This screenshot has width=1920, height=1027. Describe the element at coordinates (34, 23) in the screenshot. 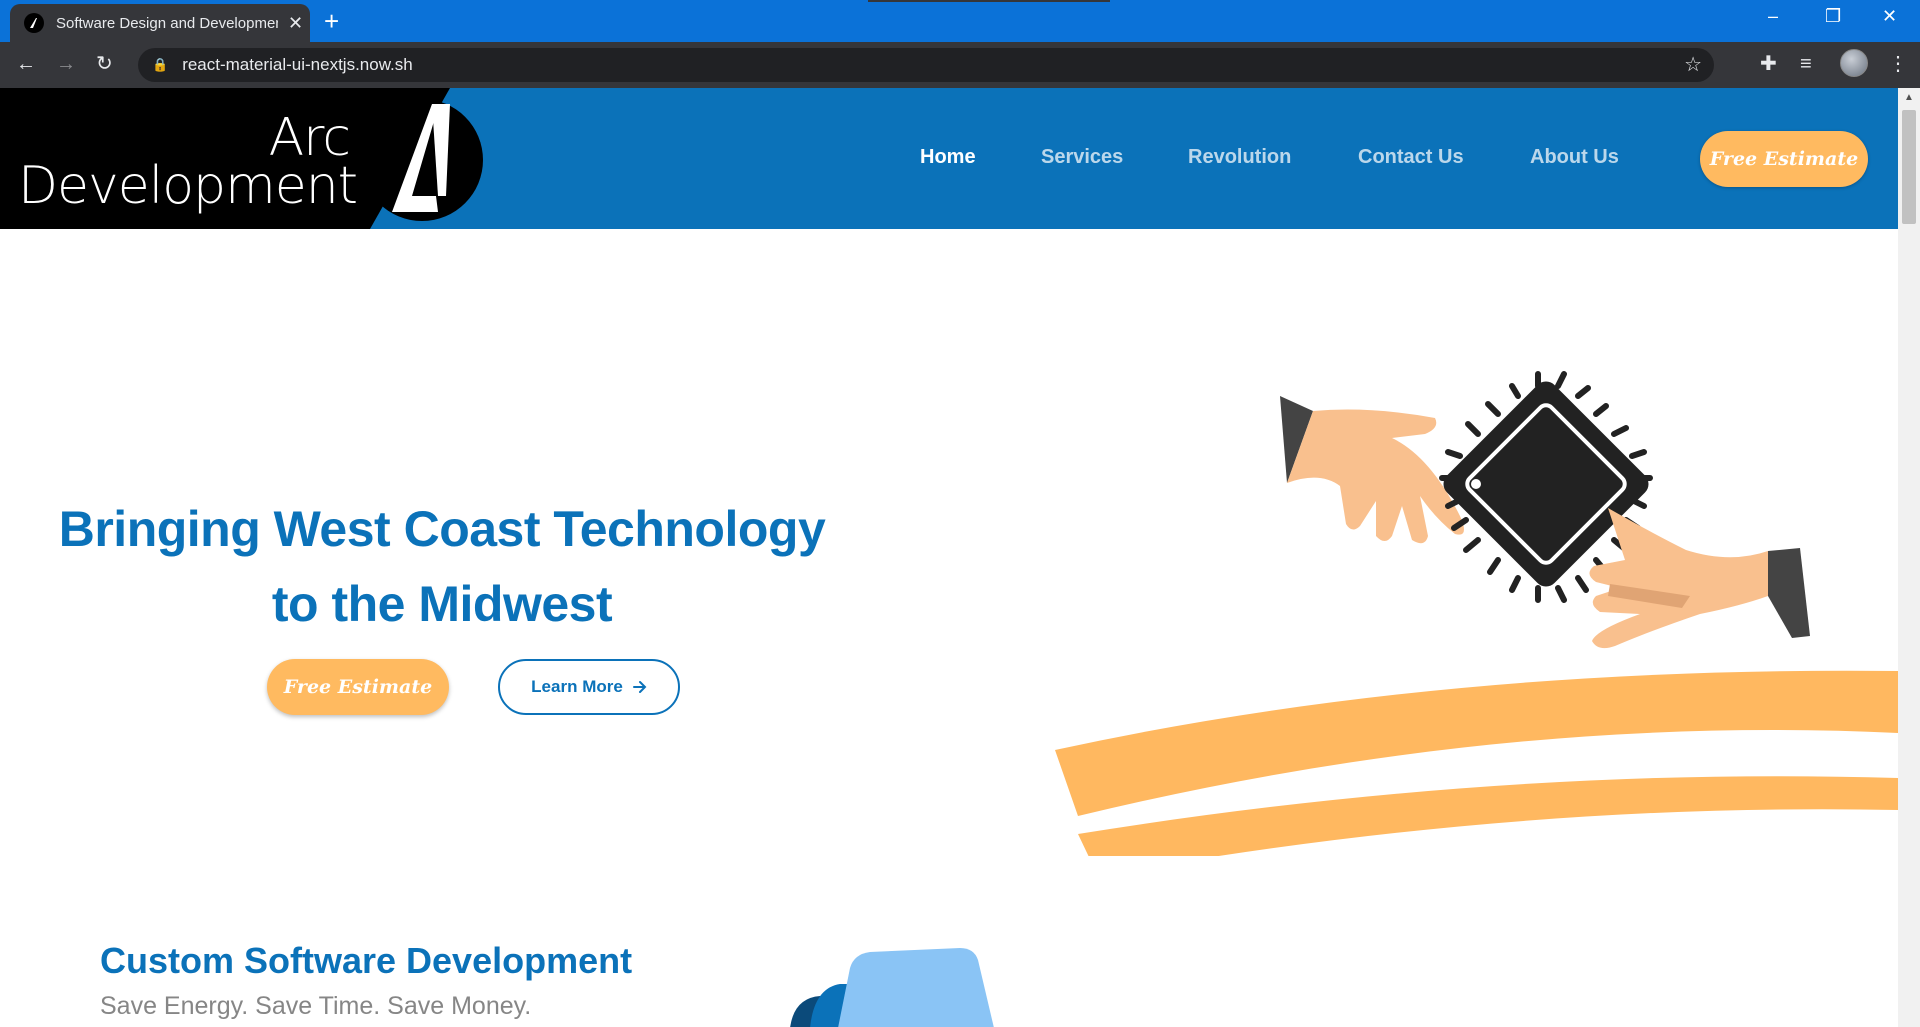

I see `favicon-icon` at that location.